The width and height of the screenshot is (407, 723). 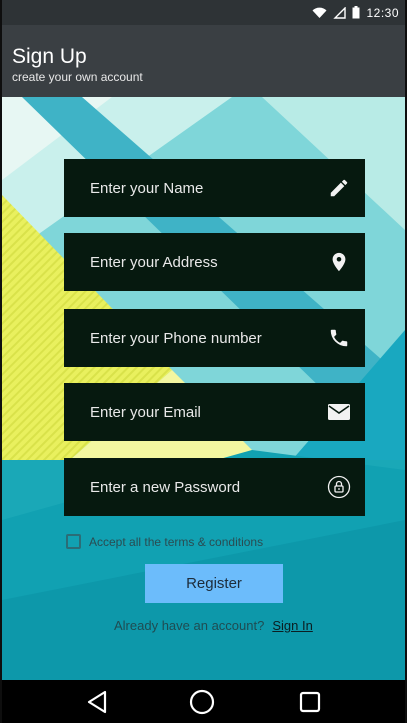 I want to click on password-field: Enter a new Password, so click(x=214, y=487).